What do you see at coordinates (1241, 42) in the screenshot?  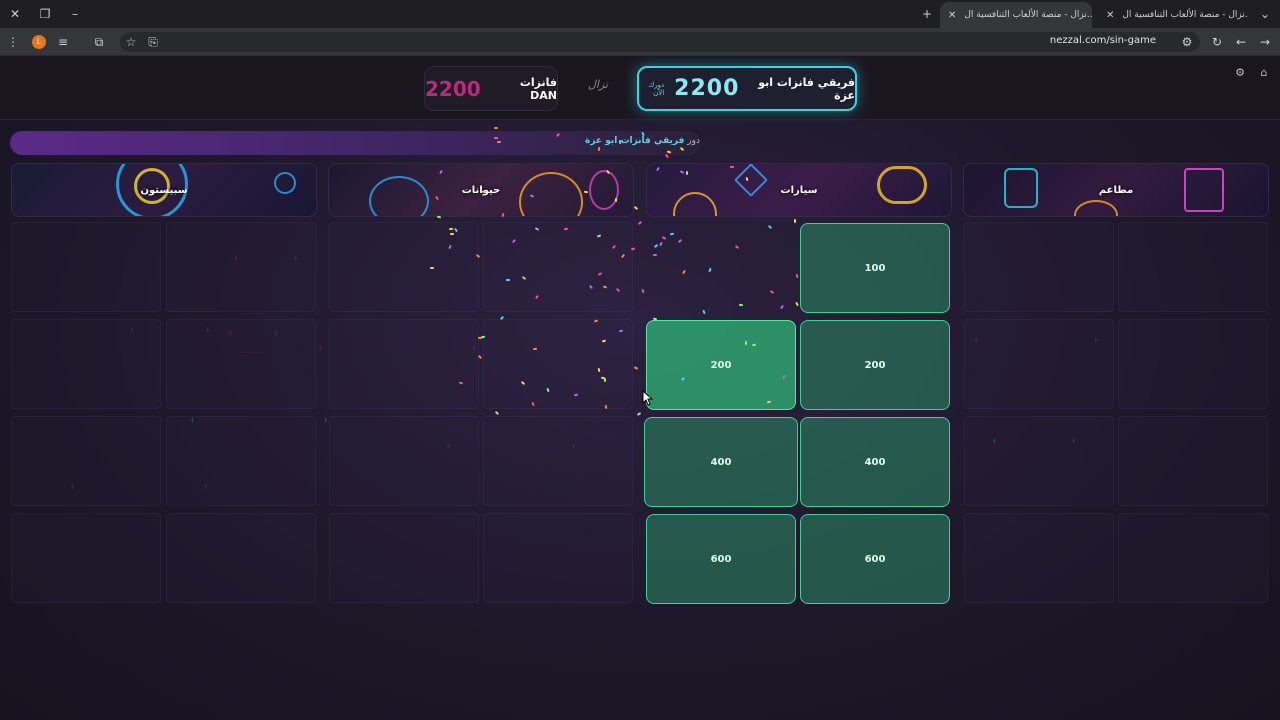 I see `back-icon: ←` at bounding box center [1241, 42].